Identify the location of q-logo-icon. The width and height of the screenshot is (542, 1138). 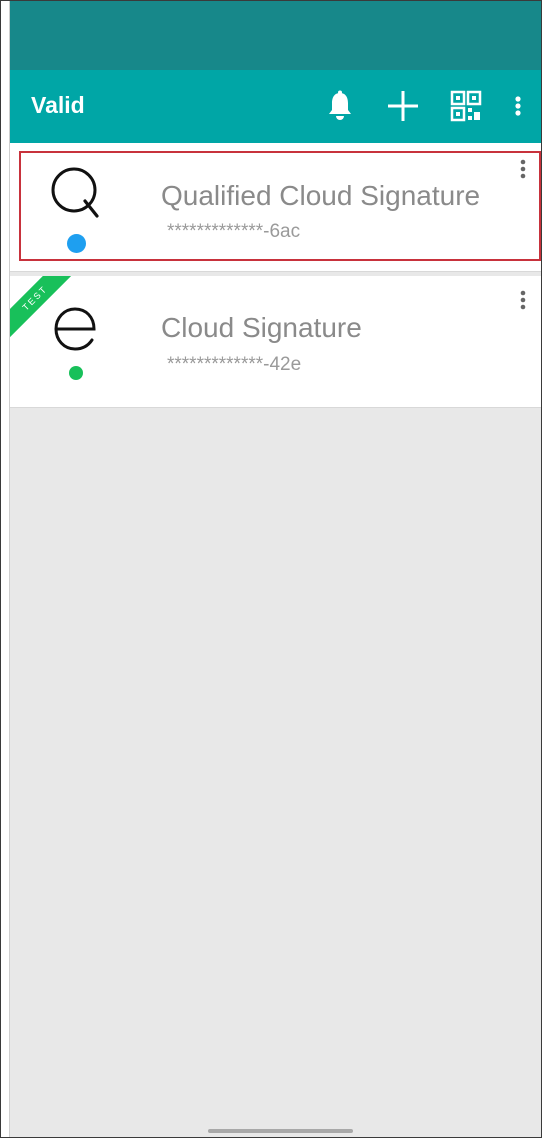
(76, 193).